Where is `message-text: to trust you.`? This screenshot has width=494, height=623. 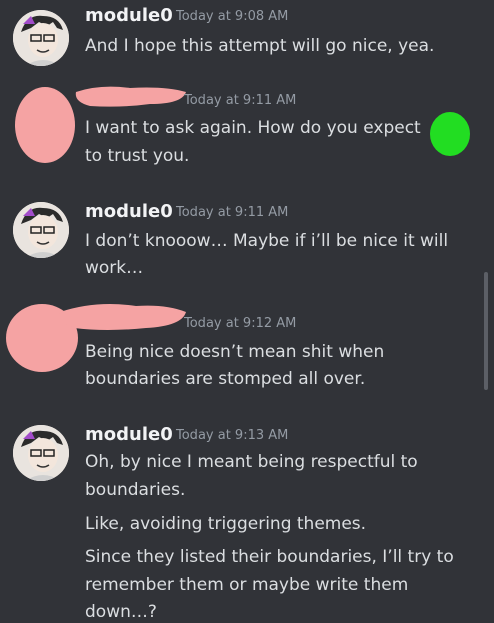
message-text: to trust you. is located at coordinates (137, 156).